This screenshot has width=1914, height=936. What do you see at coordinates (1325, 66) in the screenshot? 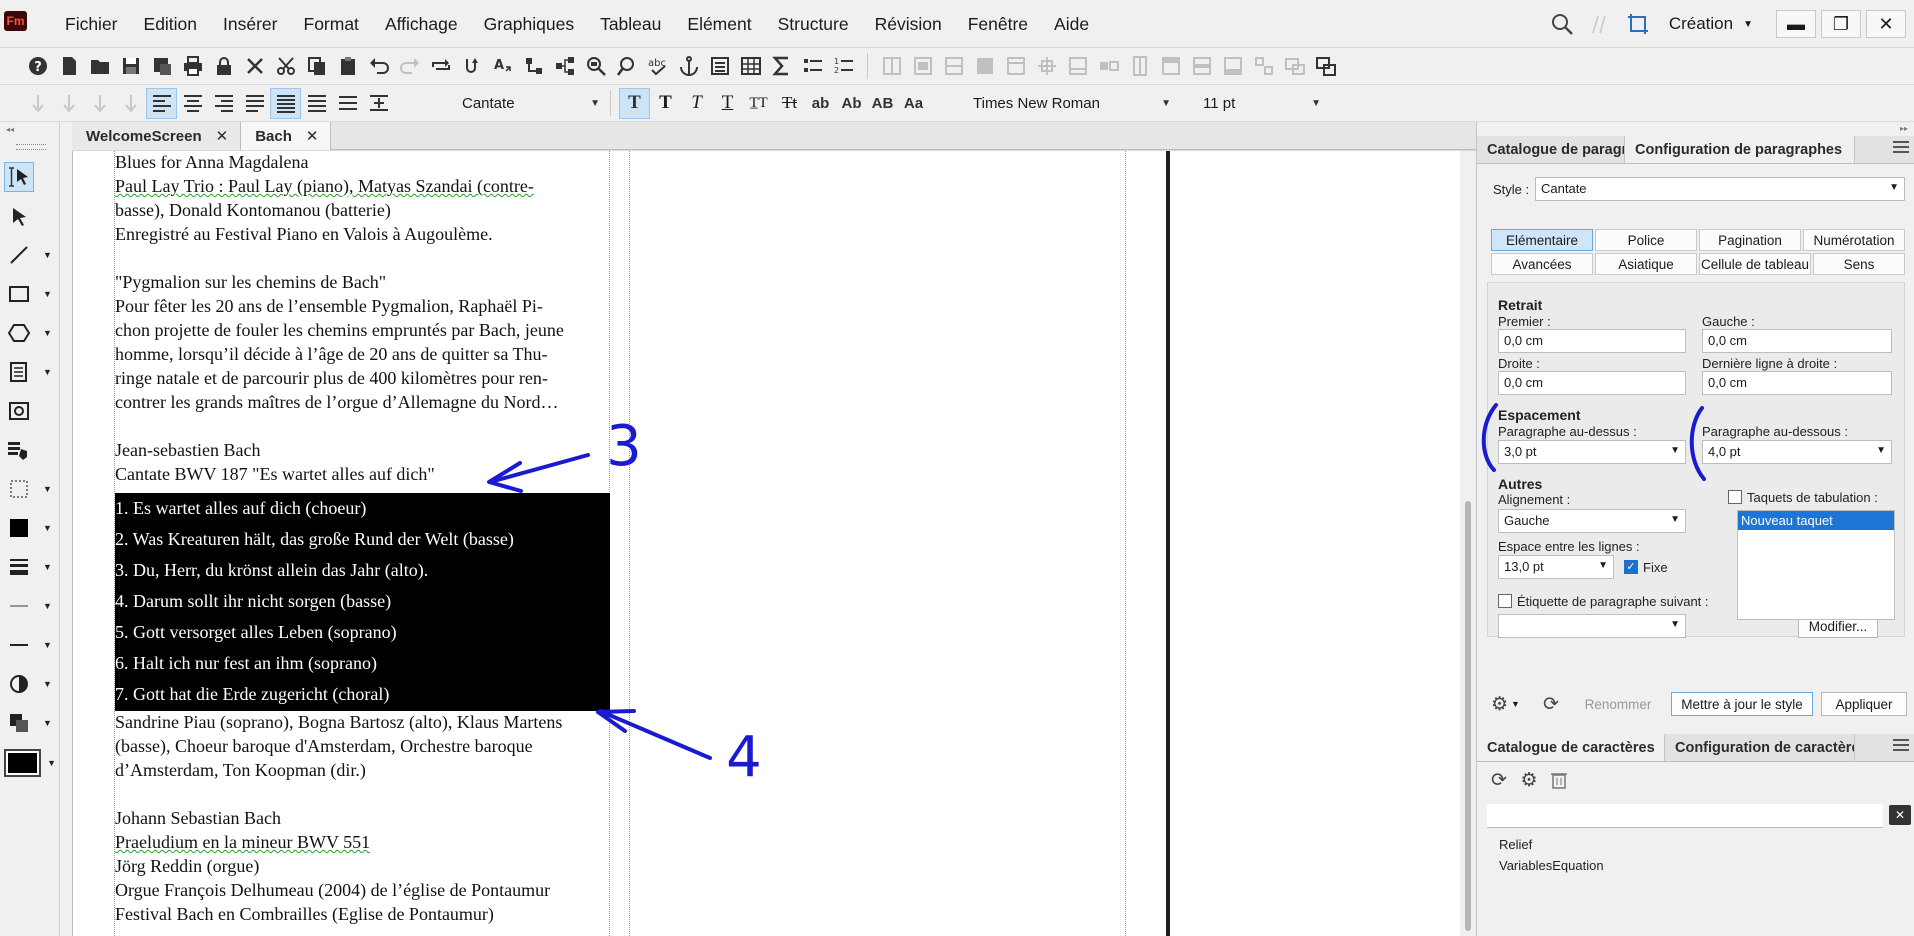
I see `layout-panels-icon` at bounding box center [1325, 66].